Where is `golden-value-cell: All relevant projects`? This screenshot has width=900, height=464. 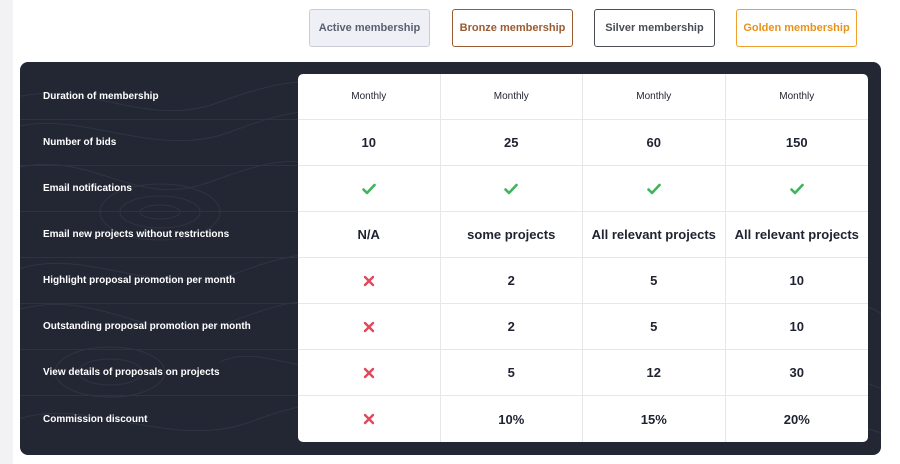 golden-value-cell: All relevant projects is located at coordinates (796, 234).